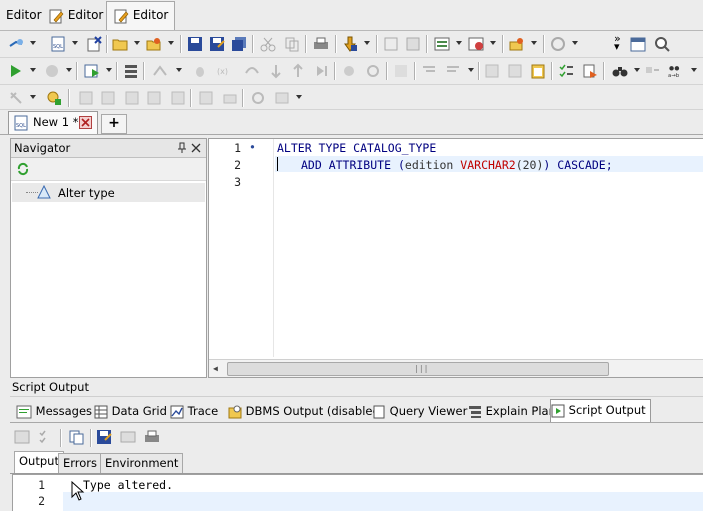 This screenshot has height=511, width=703. What do you see at coordinates (676, 71) in the screenshot?
I see `replace-icon: a→b` at bounding box center [676, 71].